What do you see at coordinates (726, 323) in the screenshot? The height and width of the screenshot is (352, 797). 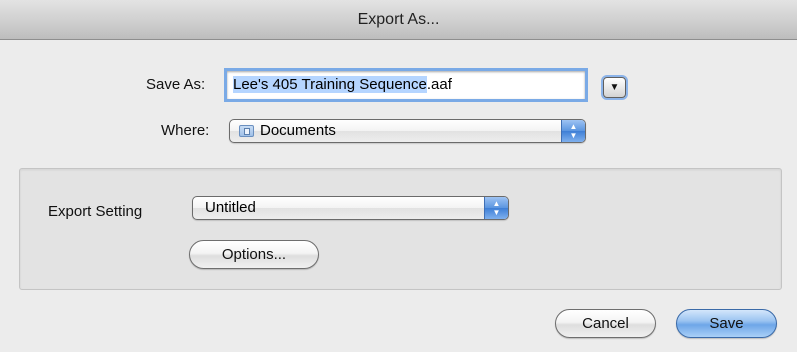 I see `save-button: Save` at bounding box center [726, 323].